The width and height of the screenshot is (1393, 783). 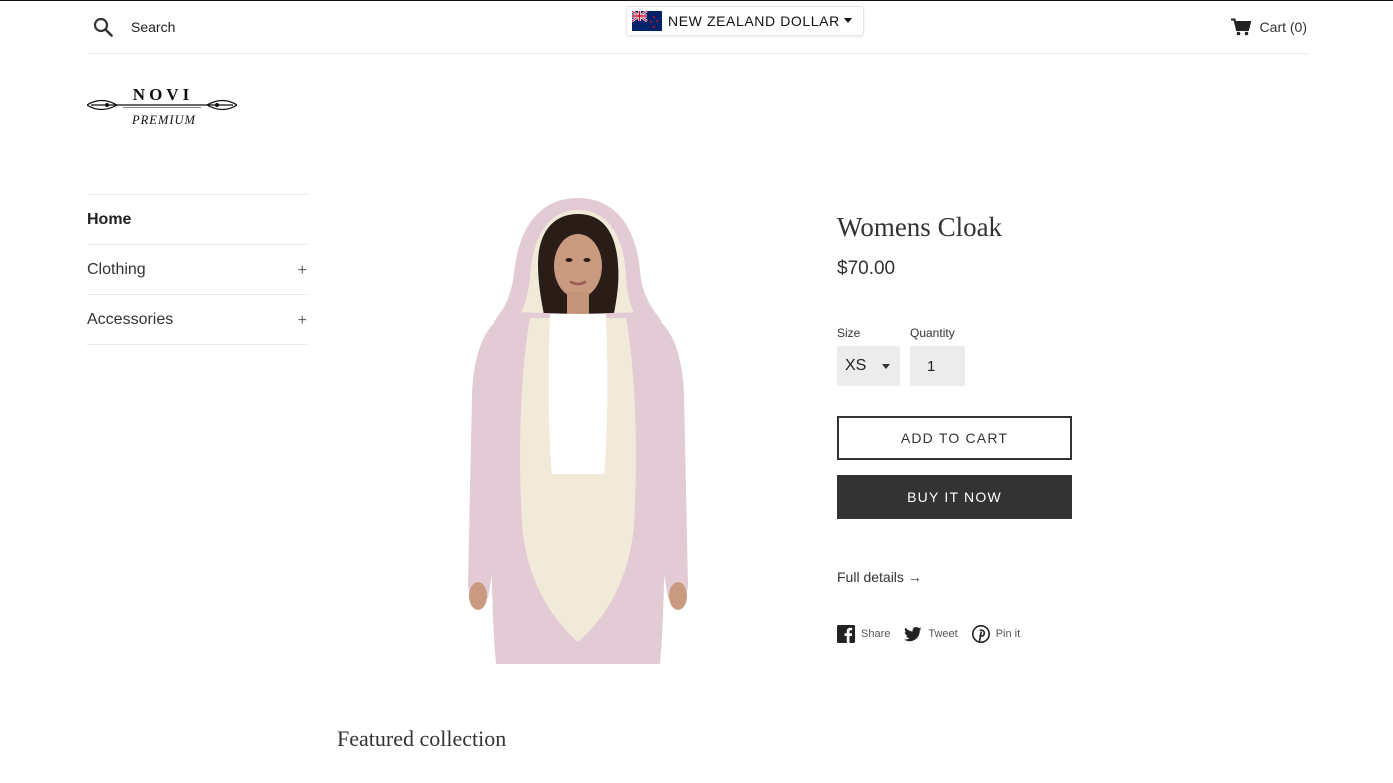 What do you see at coordinates (116, 269) in the screenshot?
I see `sidebar-item-label: Clothing` at bounding box center [116, 269].